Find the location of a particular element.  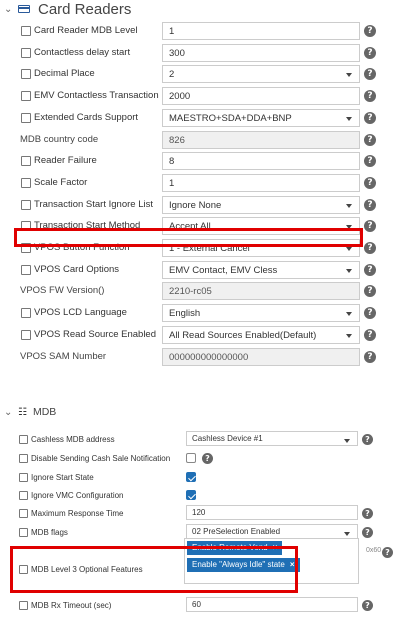

checkbox-transaction-start-method is located at coordinates (26, 226).